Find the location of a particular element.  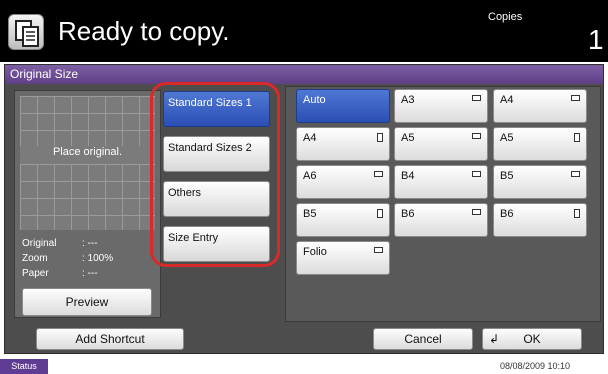

ok-button: ↲ OK is located at coordinates (532, 339).